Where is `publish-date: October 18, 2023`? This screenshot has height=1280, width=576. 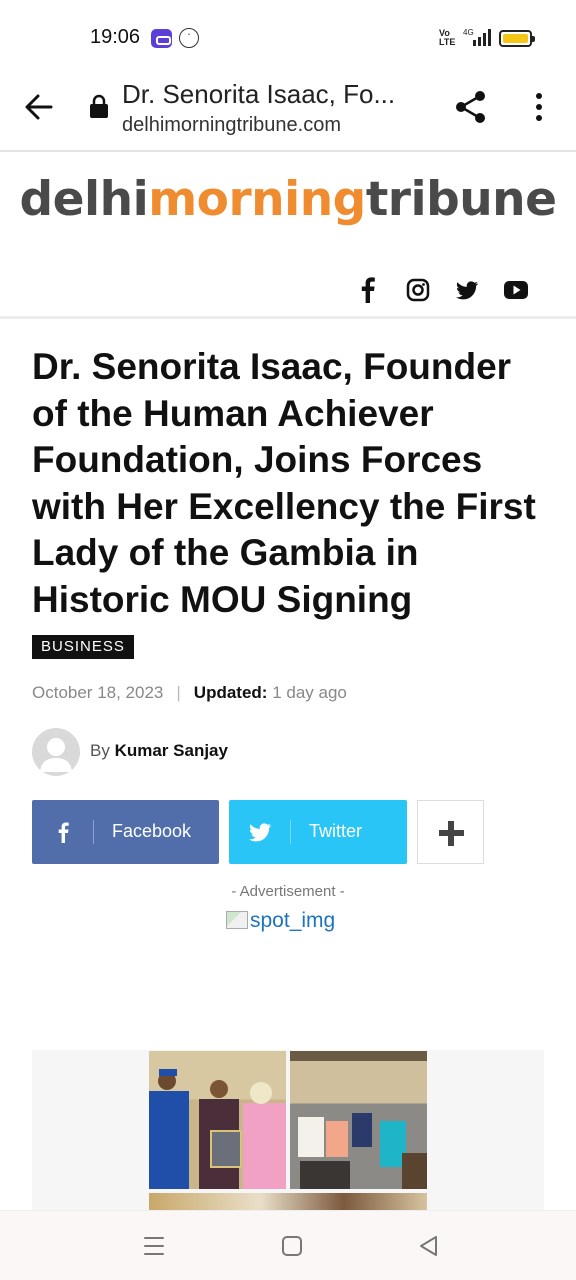 publish-date: October 18, 2023 is located at coordinates (98, 692).